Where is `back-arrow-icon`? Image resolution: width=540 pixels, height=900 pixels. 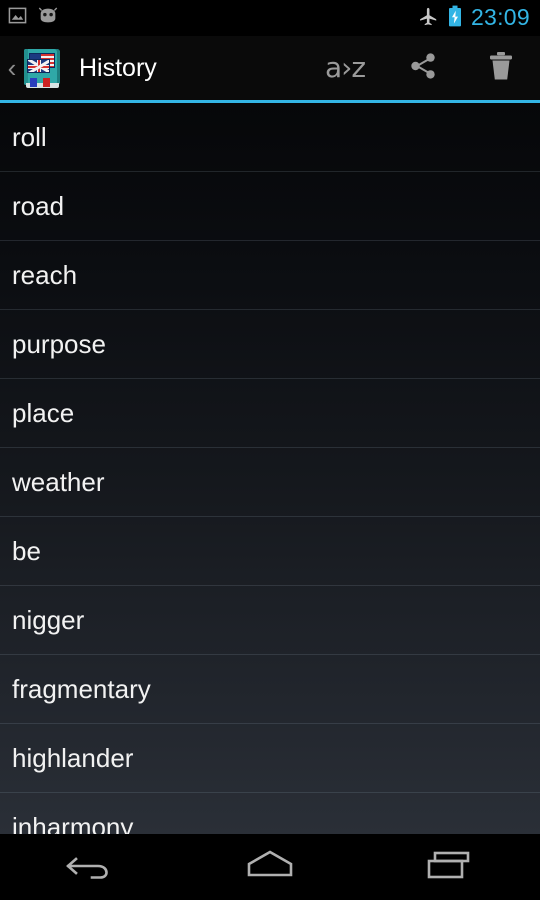 back-arrow-icon is located at coordinates (90, 867).